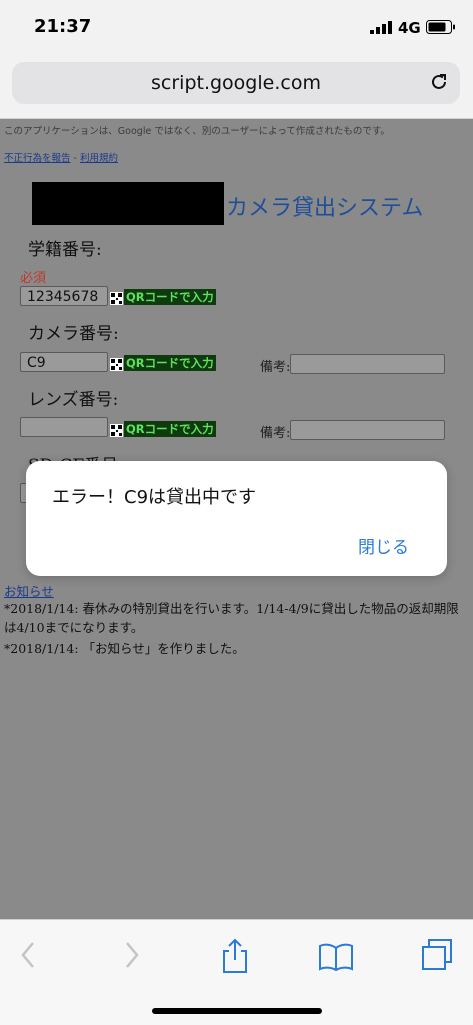  Describe the element at coordinates (236, 28) in the screenshot. I see `status-bar: 21:37 4G` at that location.